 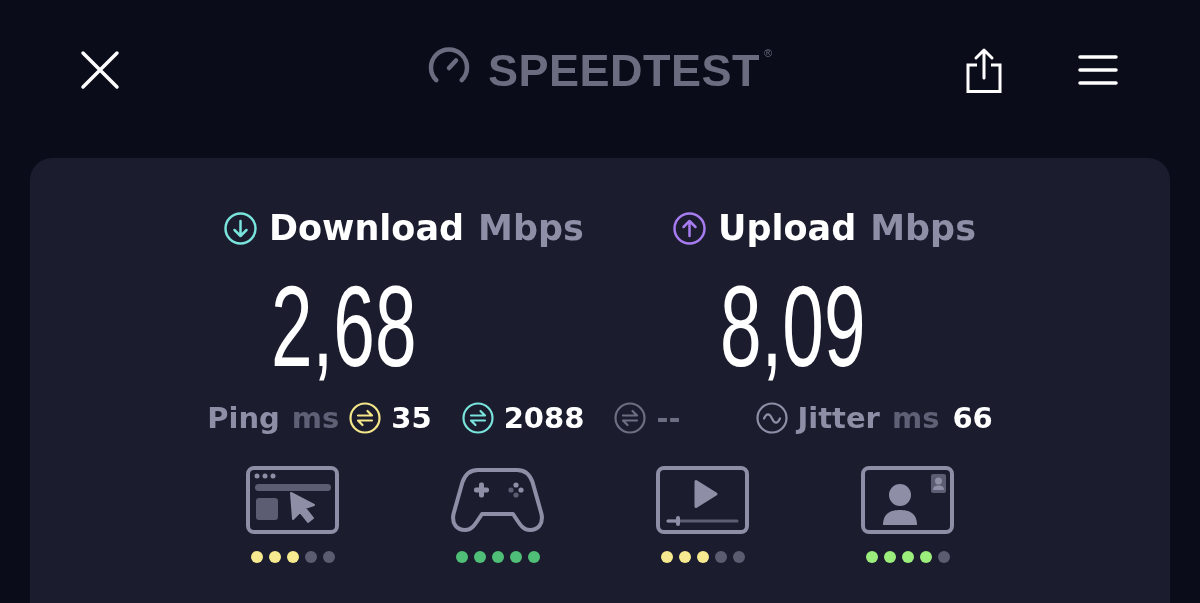 I want to click on speed-value: 8,09, so click(x=793, y=326).